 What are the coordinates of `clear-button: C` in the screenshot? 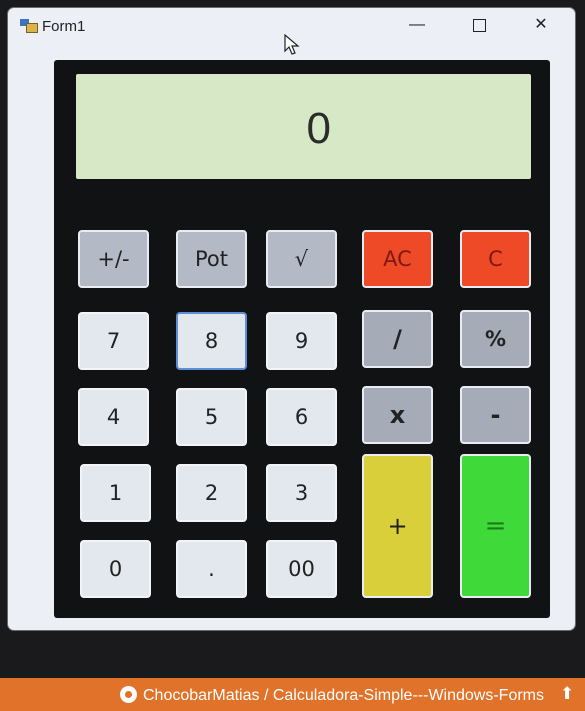 It's located at (495, 259).